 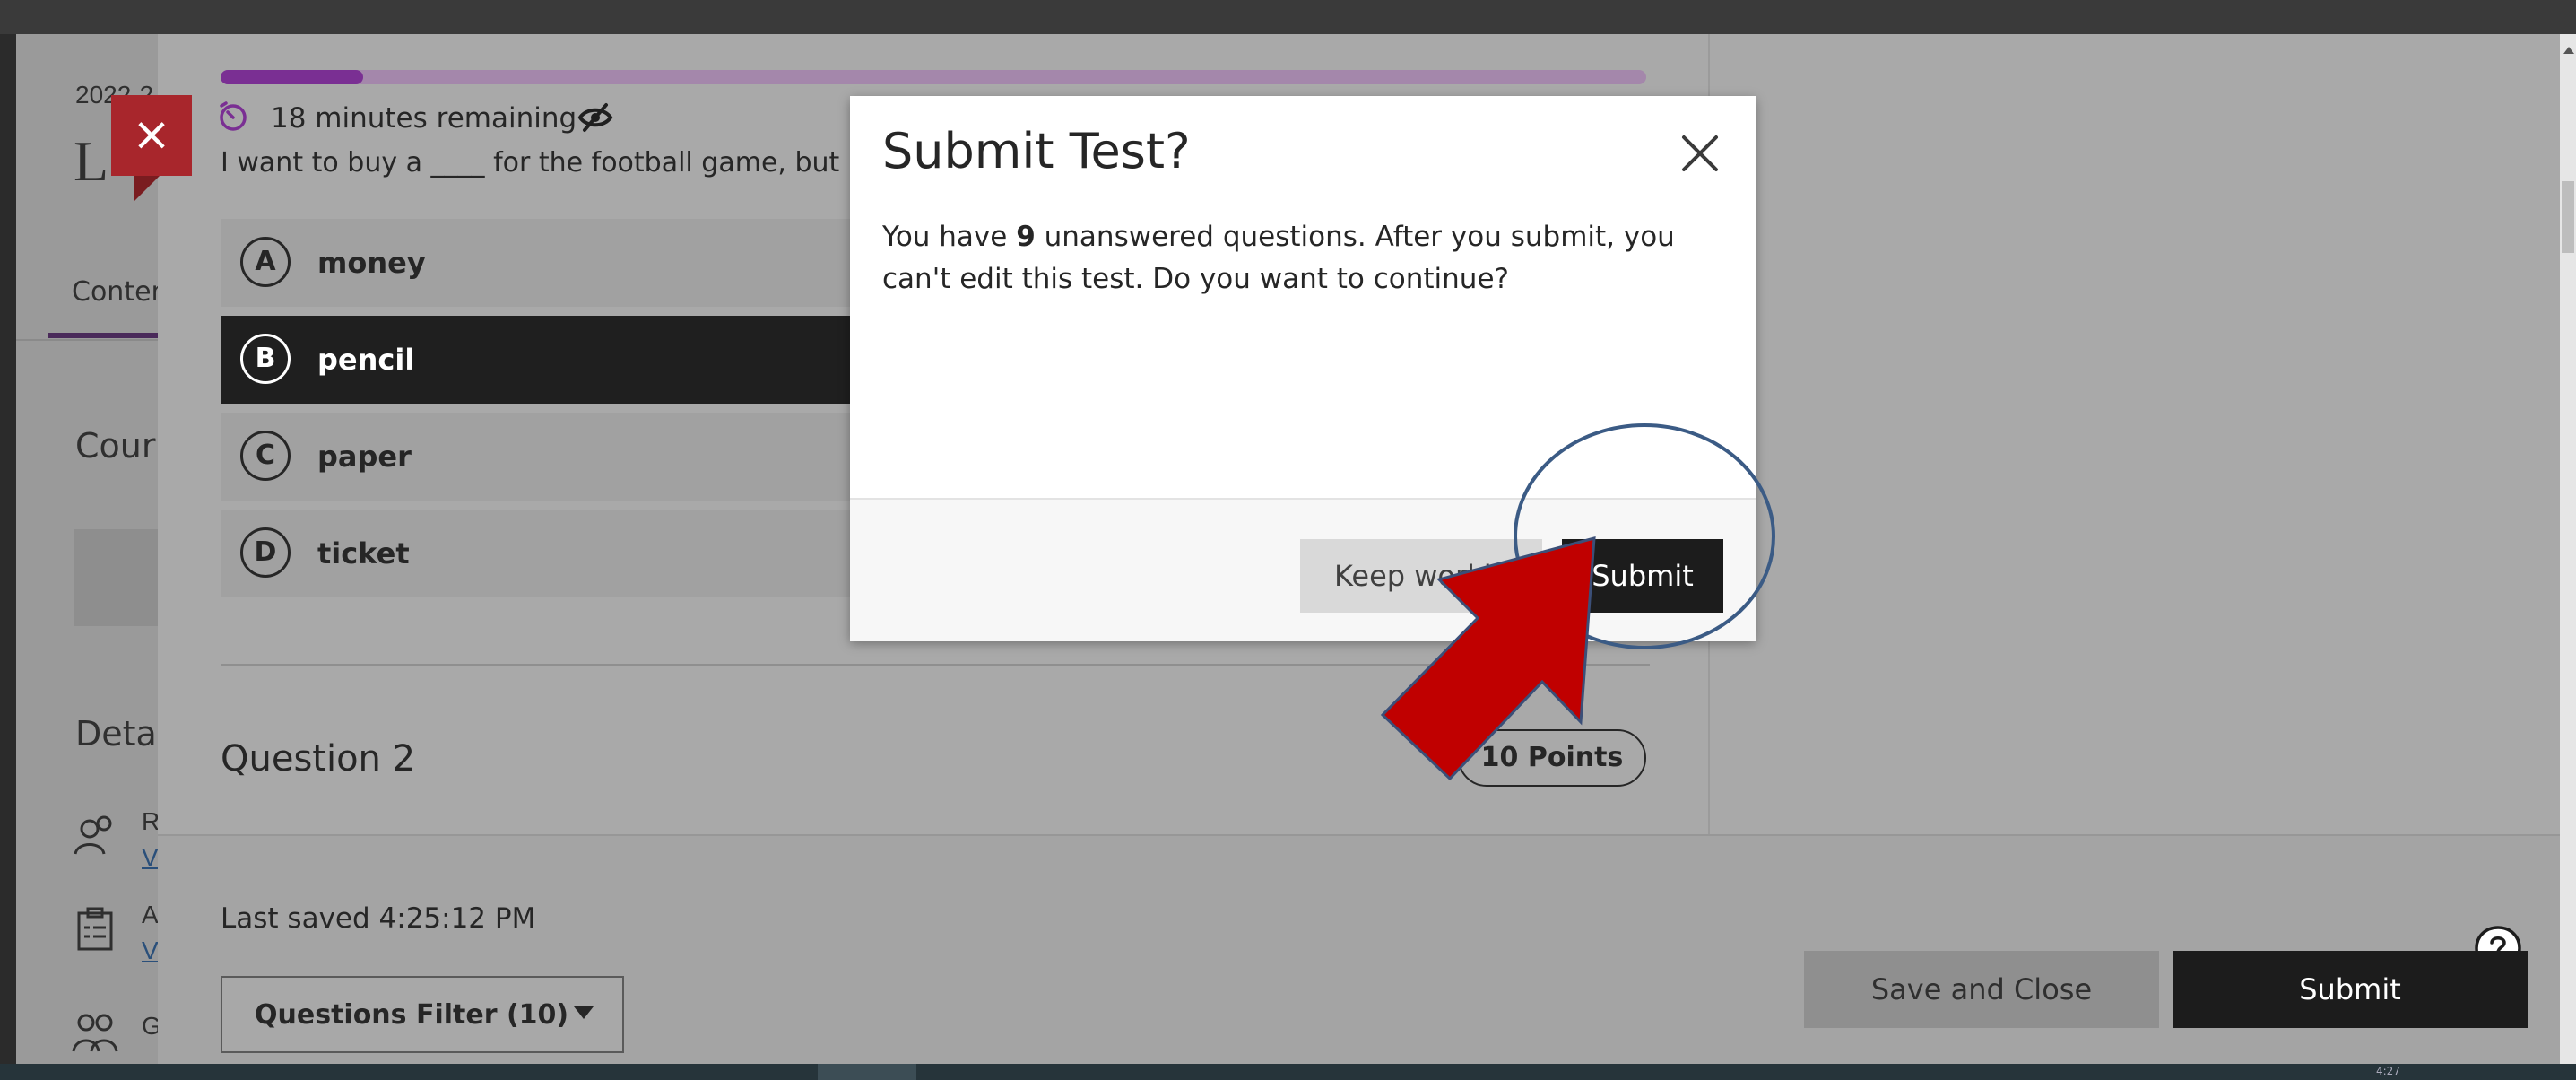 I want to click on last-saved-status: Last saved 4:25:12 PM, so click(x=378, y=918).